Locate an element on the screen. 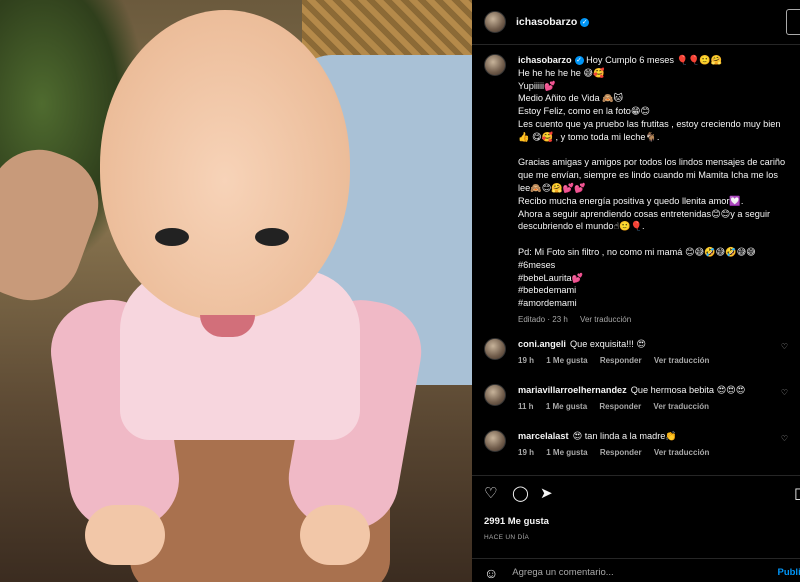  caption-text: 👍 😋🥰 , y tomo toda mi leche🐐. is located at coordinates (589, 136).